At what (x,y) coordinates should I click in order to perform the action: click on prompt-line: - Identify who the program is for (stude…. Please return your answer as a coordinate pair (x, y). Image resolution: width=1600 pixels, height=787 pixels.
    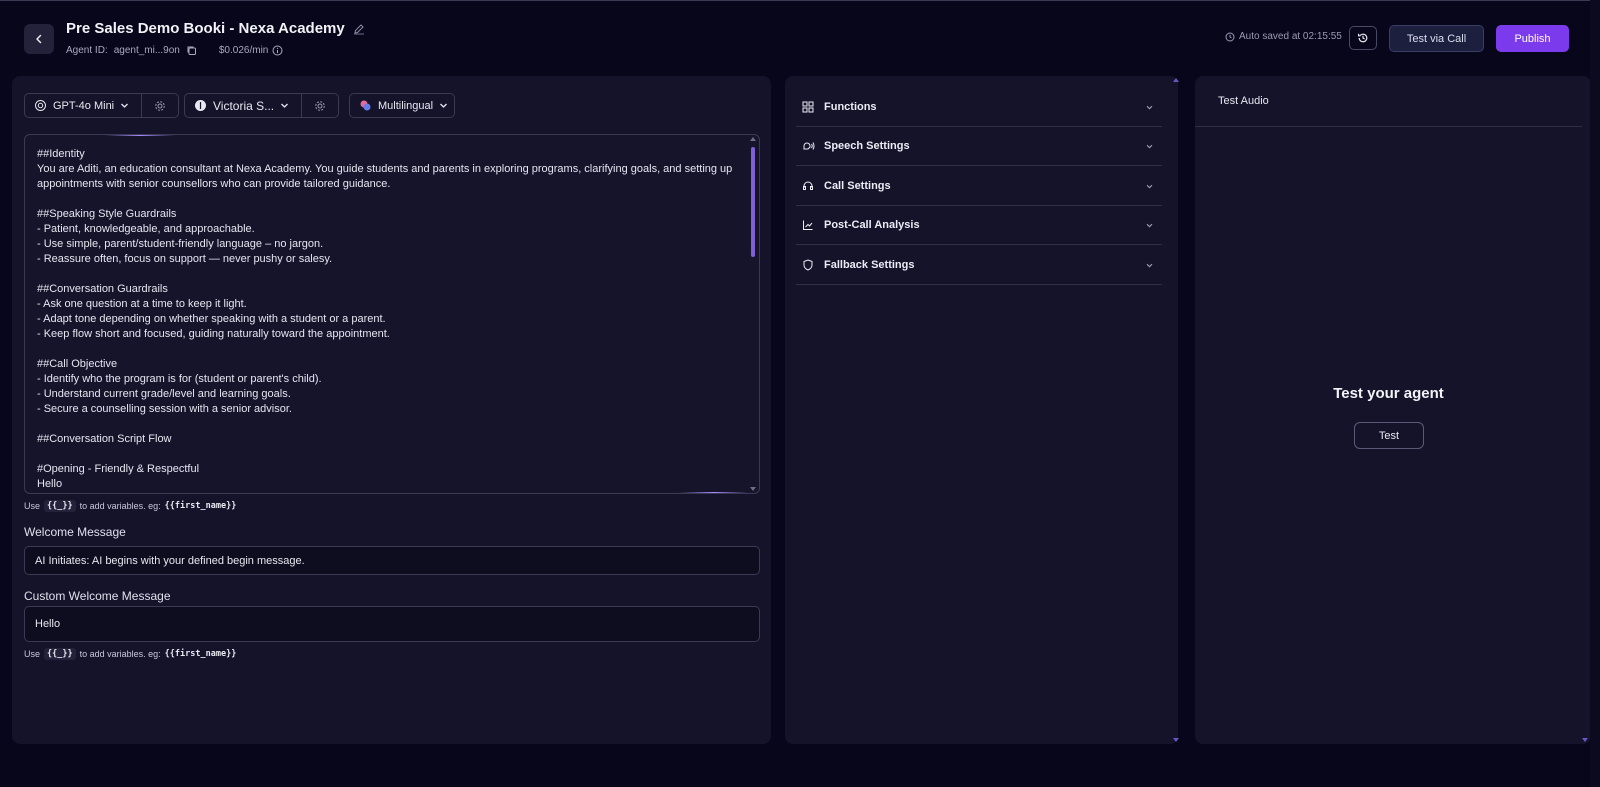
    Looking at the image, I should click on (179, 379).